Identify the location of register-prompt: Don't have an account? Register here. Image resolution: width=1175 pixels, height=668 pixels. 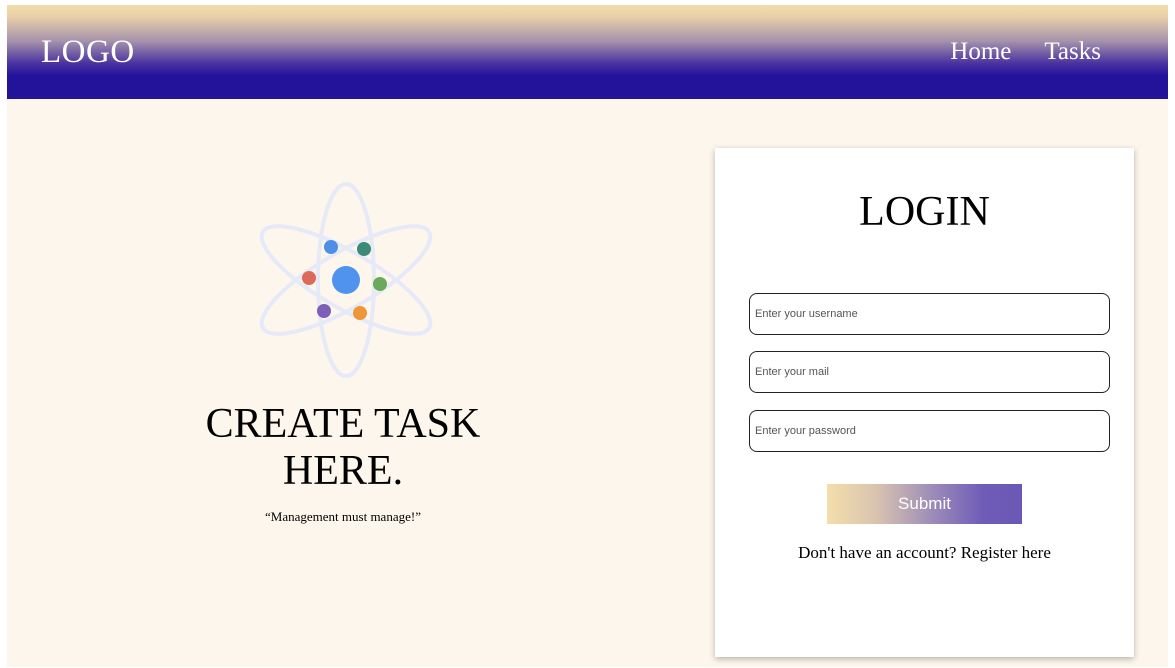
(924, 553).